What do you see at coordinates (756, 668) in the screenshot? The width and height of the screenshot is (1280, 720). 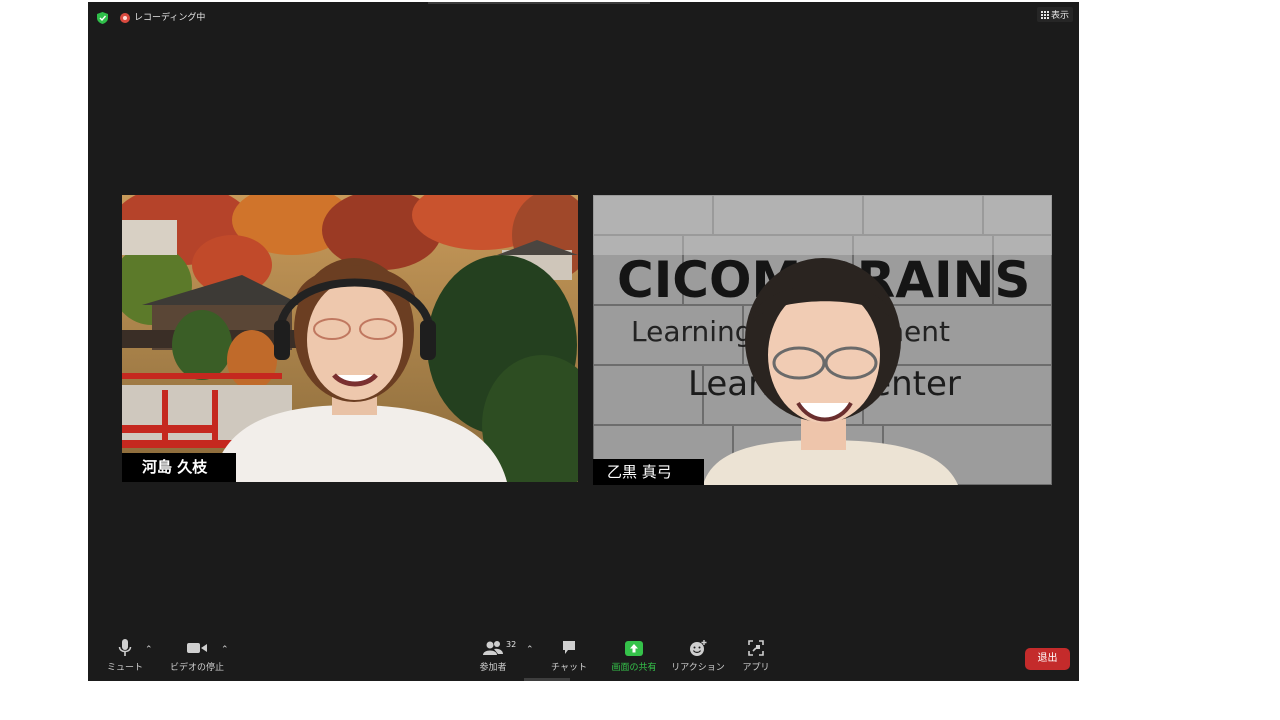 I see `apps-label: アプリ` at bounding box center [756, 668].